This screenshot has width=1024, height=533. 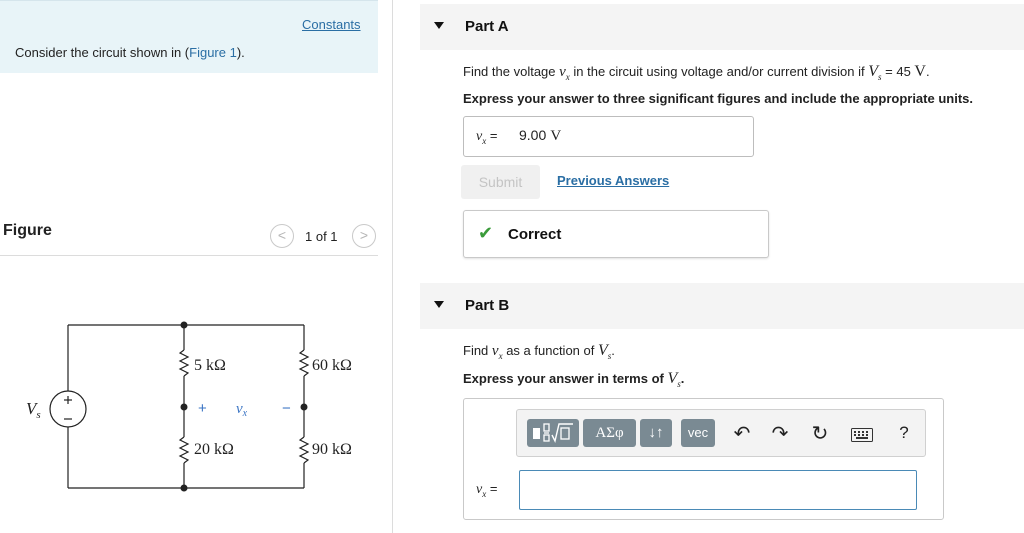 What do you see at coordinates (477, 350) in the screenshot?
I see `partB-q-prefix: Find` at bounding box center [477, 350].